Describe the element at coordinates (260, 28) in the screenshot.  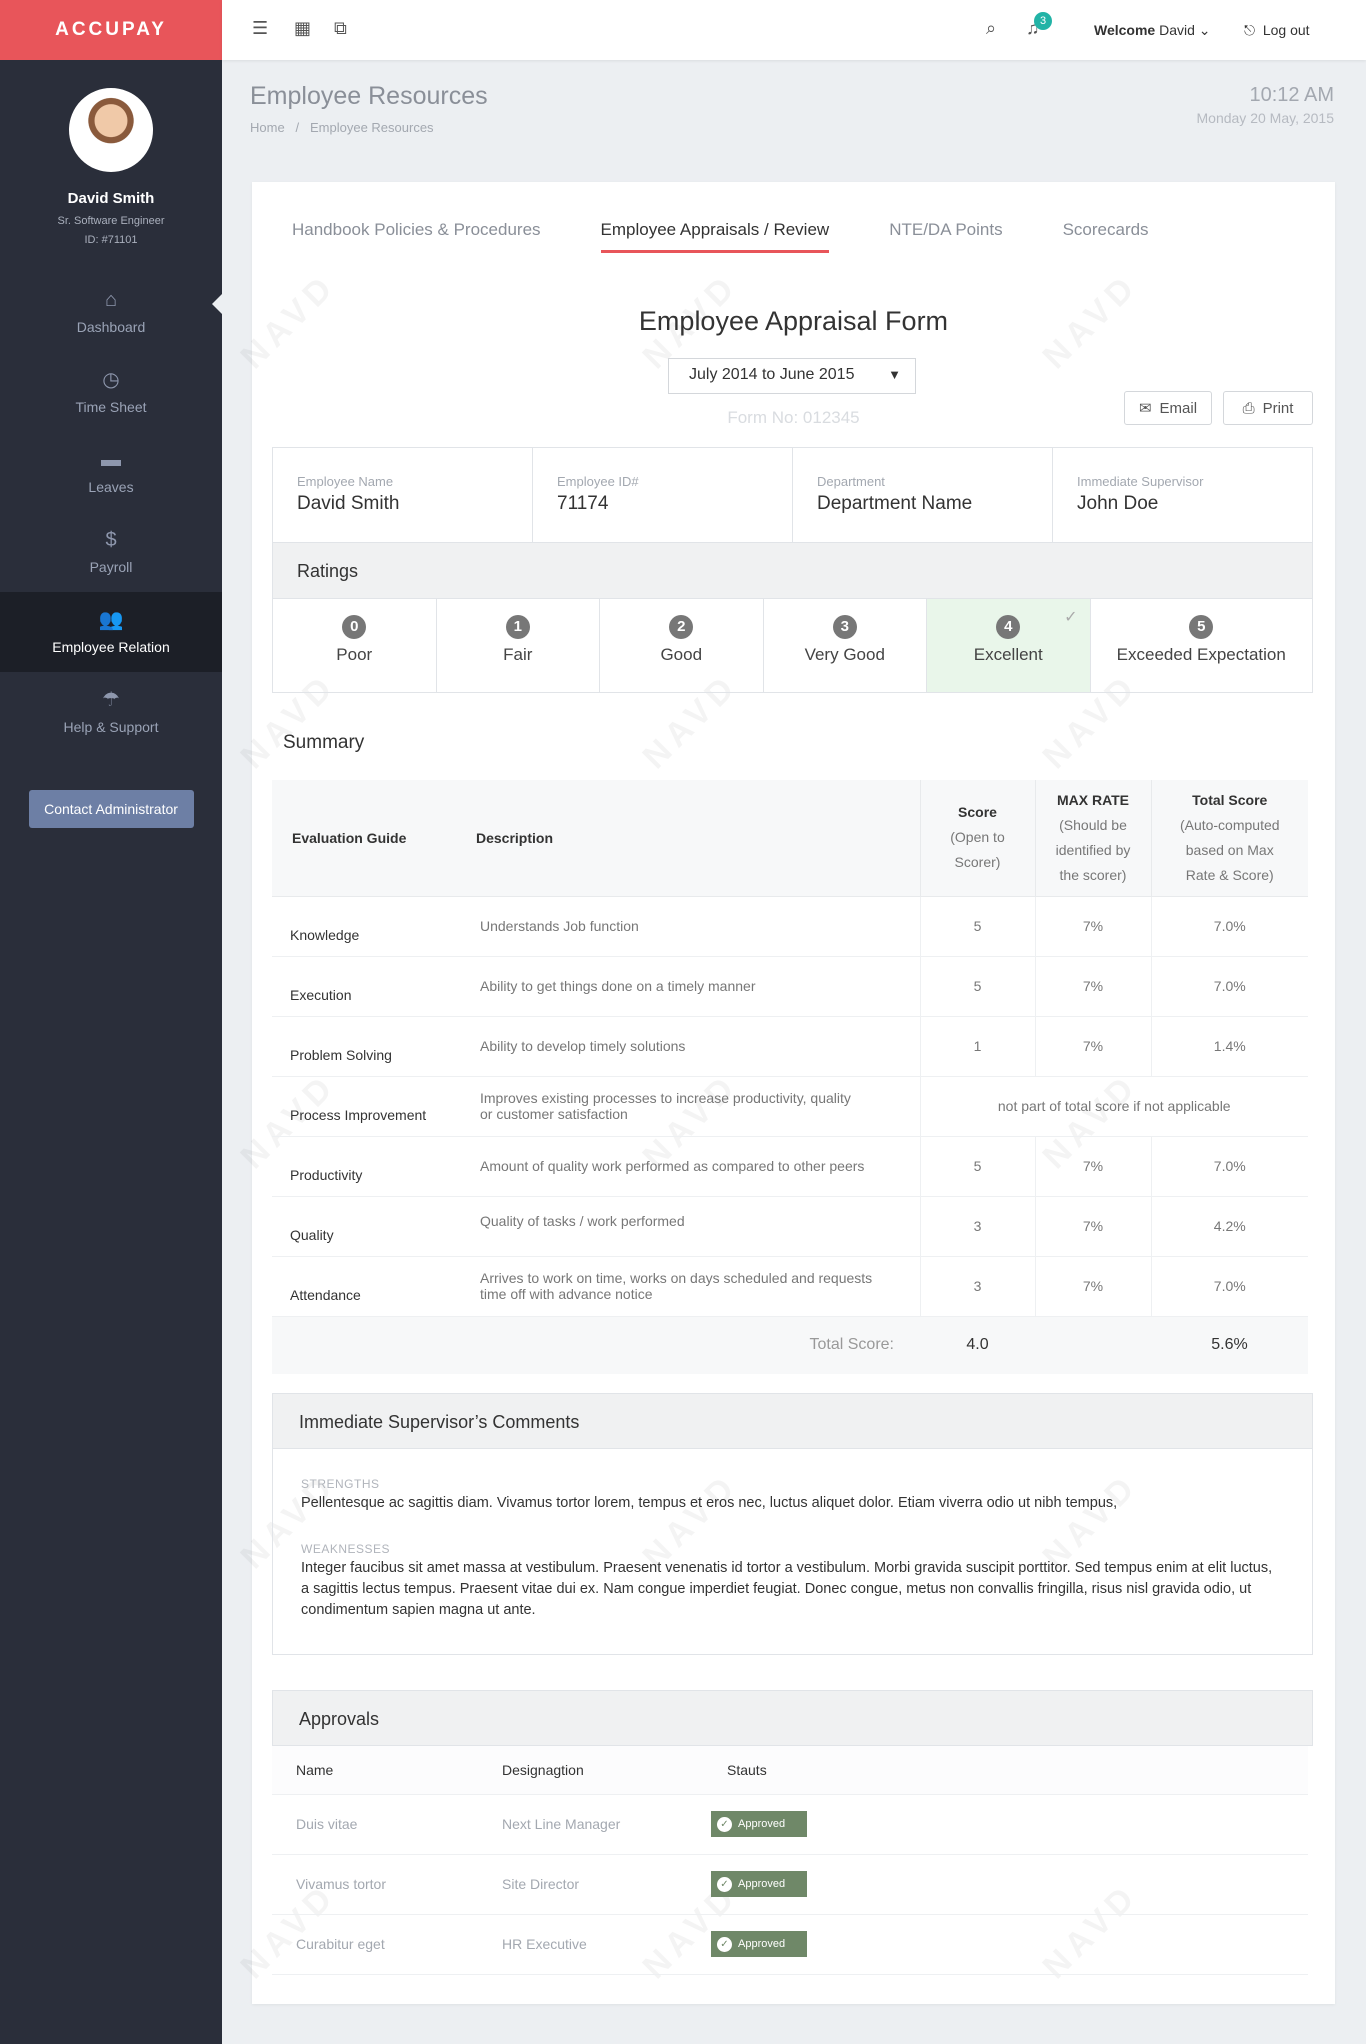
I see `menu-icon: ☰` at that location.